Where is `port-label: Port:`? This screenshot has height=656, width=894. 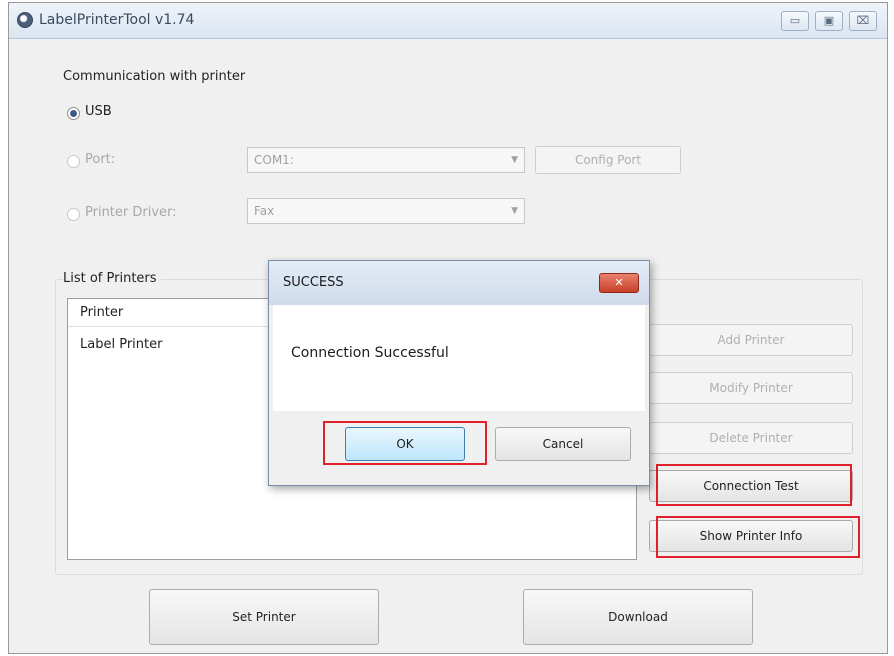
port-label: Port: is located at coordinates (100, 159).